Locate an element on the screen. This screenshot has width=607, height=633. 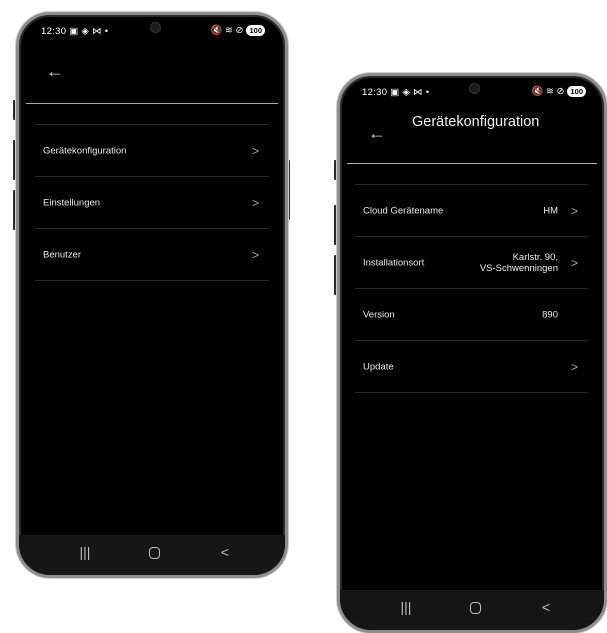
menu-item-label: Gerätekonfiguration is located at coordinates (85, 150).